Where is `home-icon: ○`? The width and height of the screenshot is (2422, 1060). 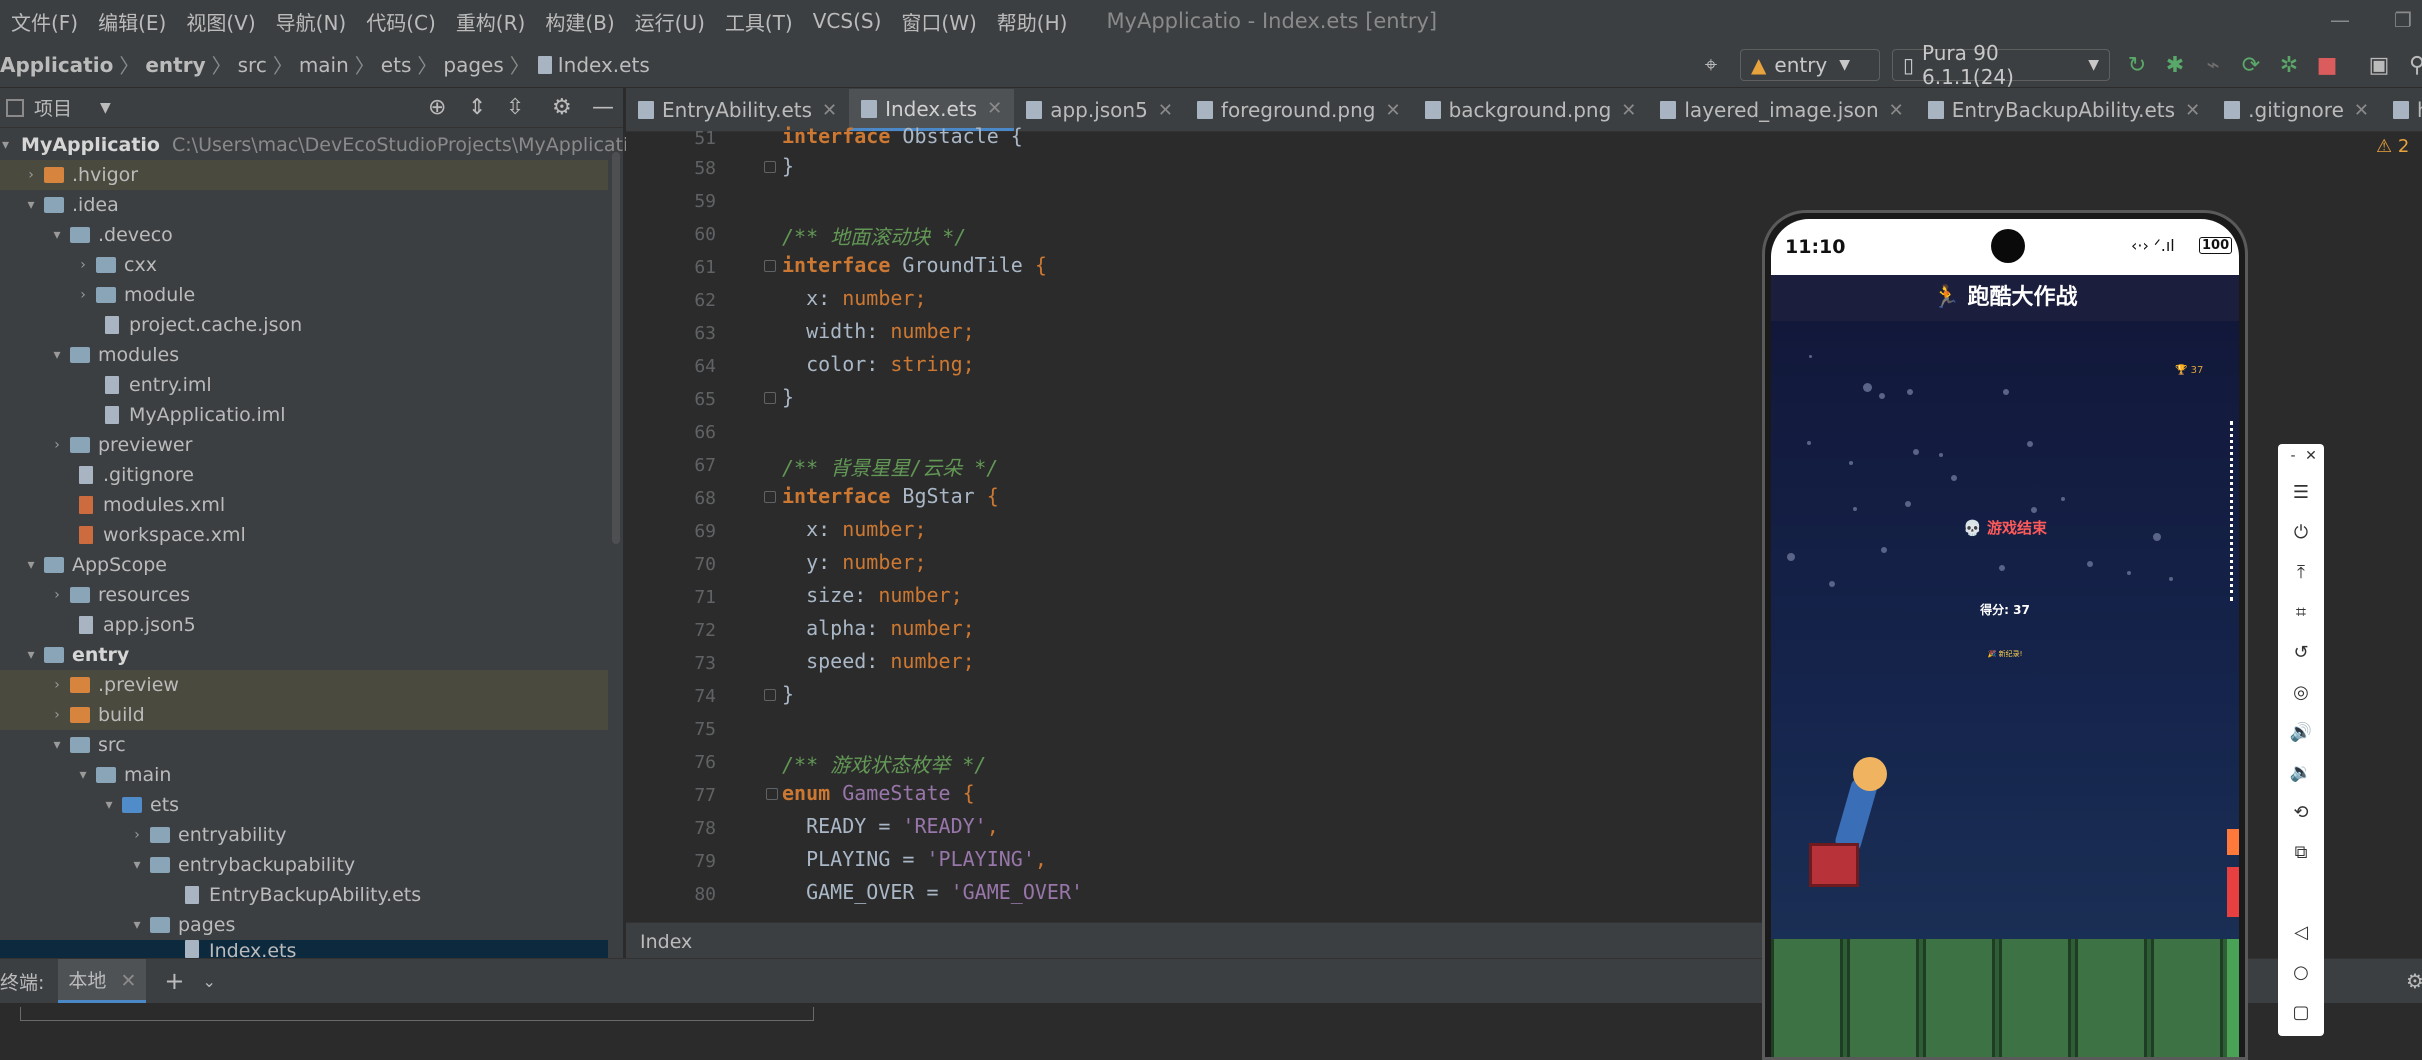 home-icon: ○ is located at coordinates (2301, 972).